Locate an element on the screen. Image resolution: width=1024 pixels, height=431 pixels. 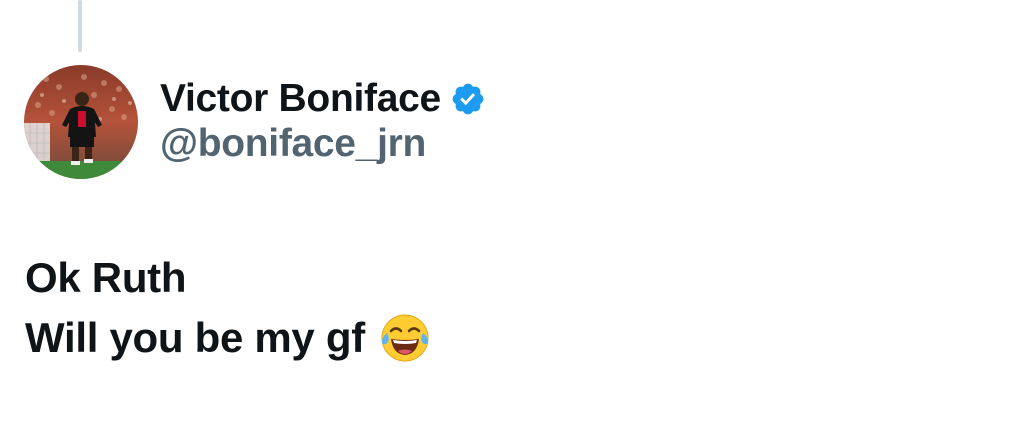
author-handle: @boniface_jrn is located at coordinates (293, 144).